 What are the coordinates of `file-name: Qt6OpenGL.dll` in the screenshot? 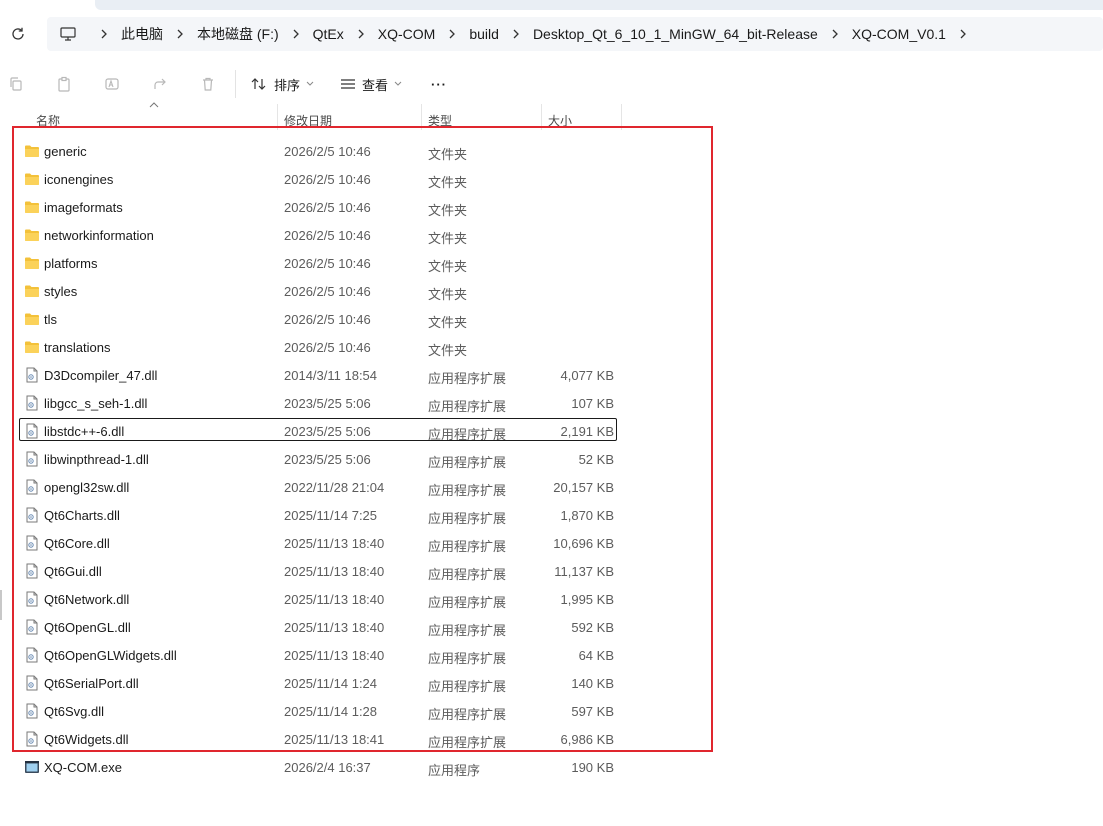 It's located at (87, 627).